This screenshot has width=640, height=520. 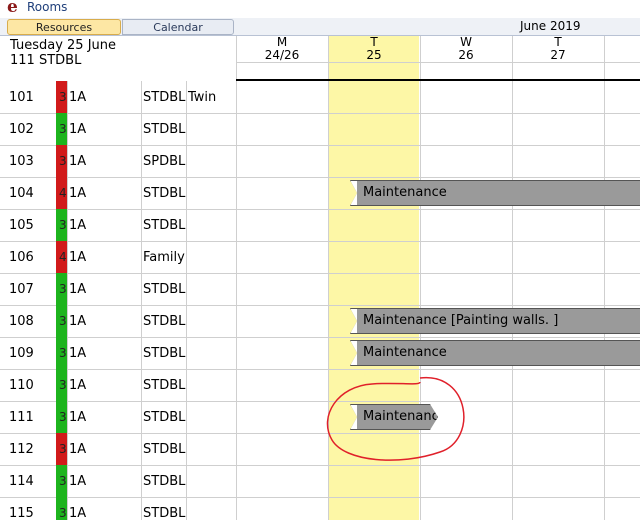 I want to click on room-number: 101, so click(x=21, y=97).